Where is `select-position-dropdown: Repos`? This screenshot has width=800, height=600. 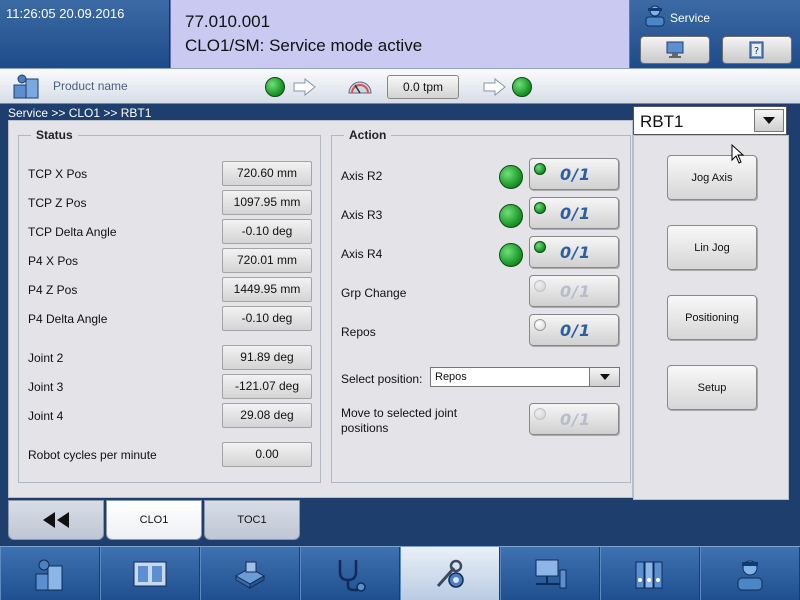 select-position-dropdown: Repos is located at coordinates (525, 377).